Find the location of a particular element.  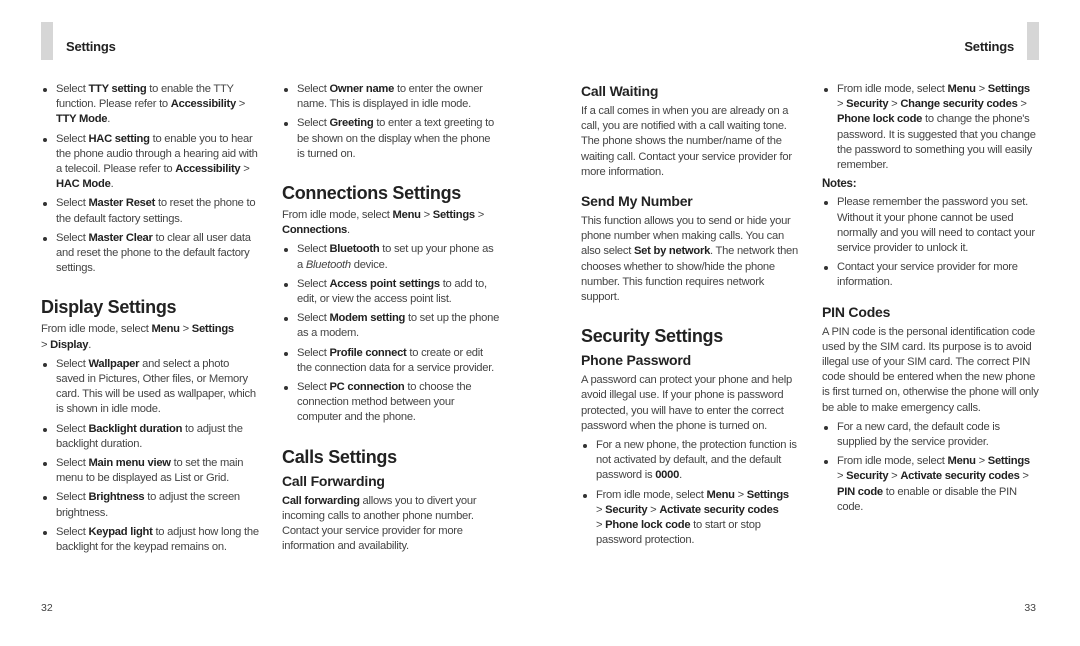

send-my-number-heading: Send My Number is located at coordinates (637, 201).